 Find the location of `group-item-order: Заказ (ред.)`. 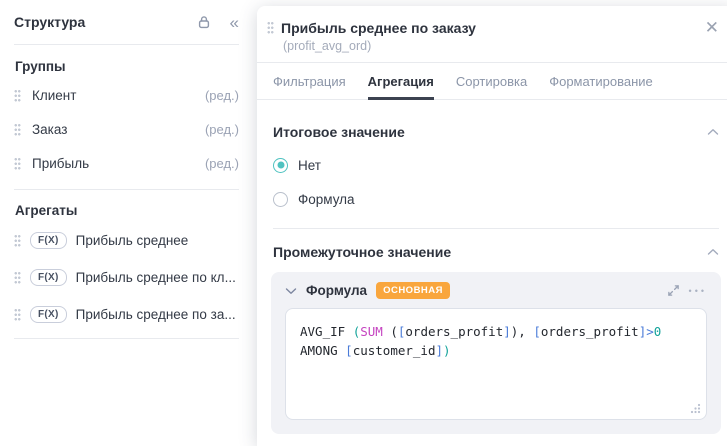

group-item-order: Заказ (ред.) is located at coordinates (126, 129).